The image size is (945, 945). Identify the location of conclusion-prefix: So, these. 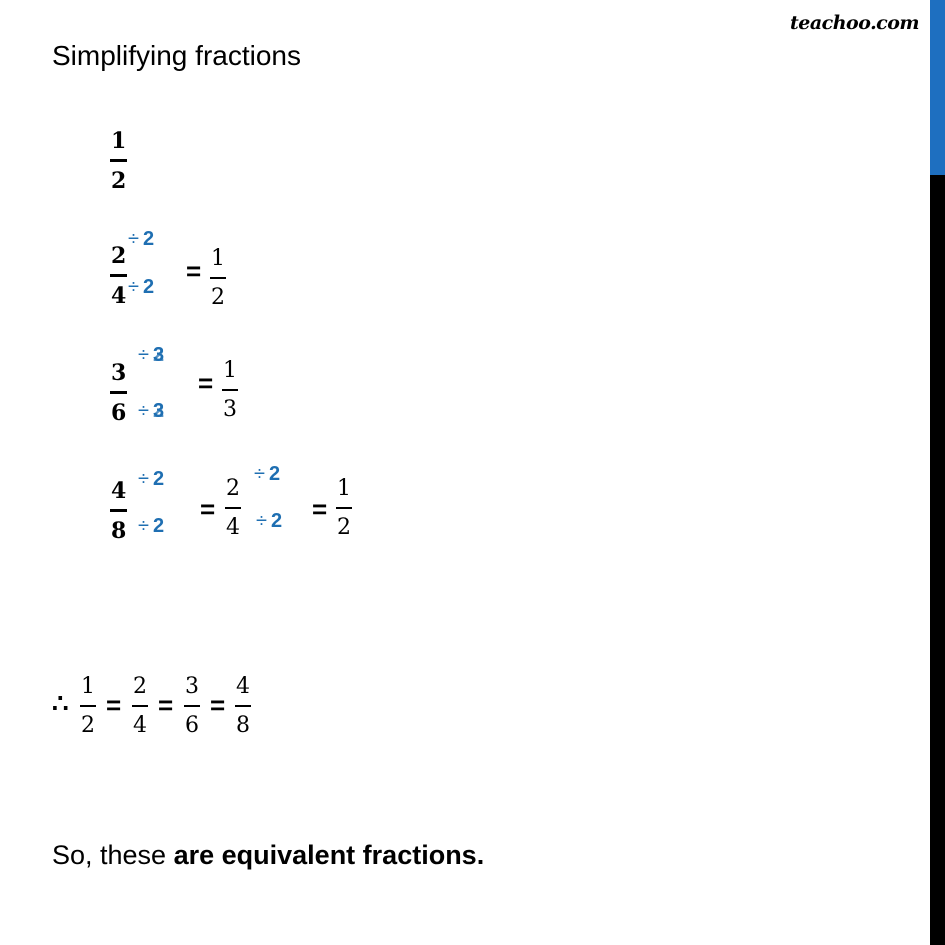
(113, 855).